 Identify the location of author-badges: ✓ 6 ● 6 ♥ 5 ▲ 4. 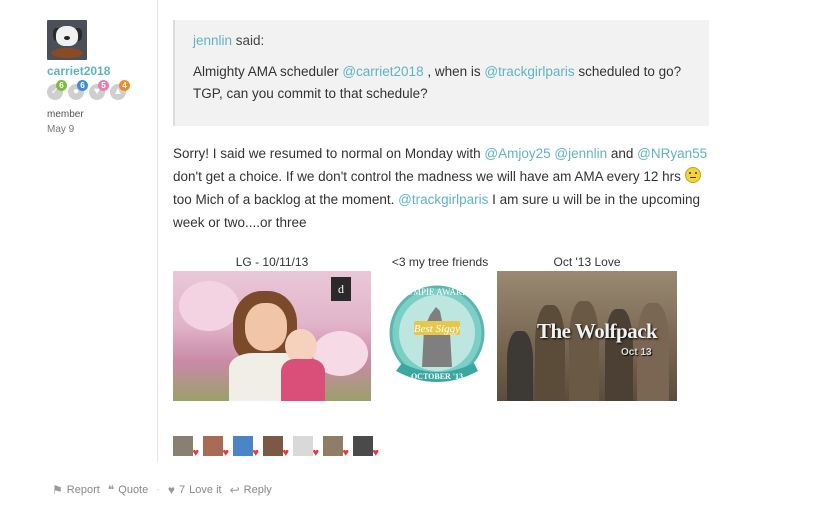
(97, 90).